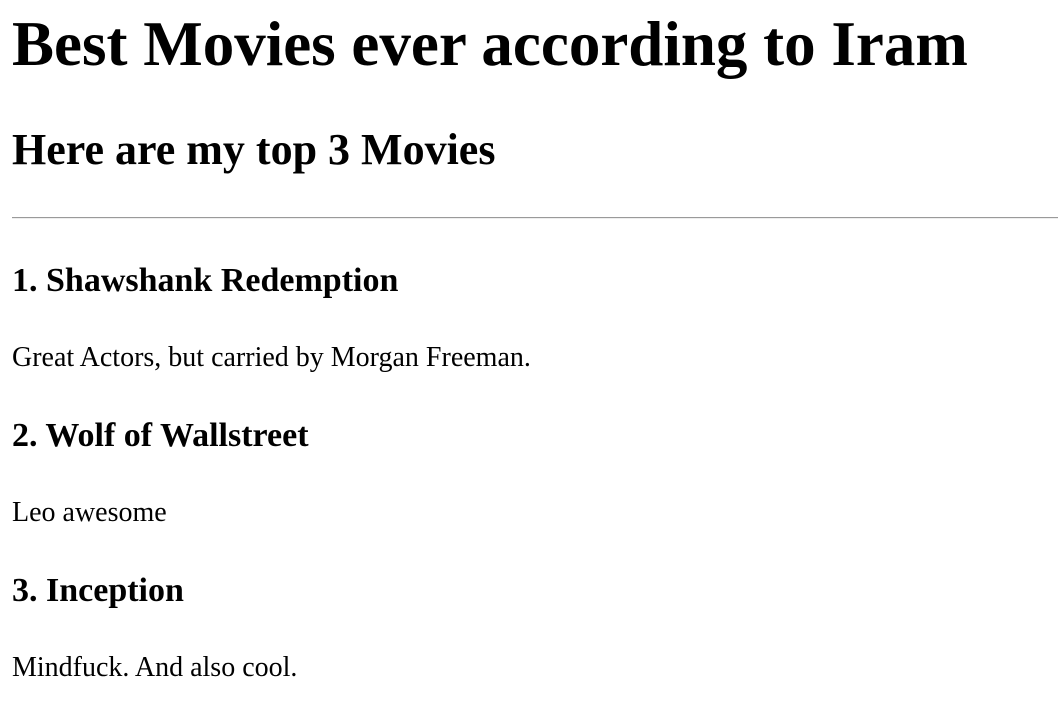  Describe the element at coordinates (89, 512) in the screenshot. I see `movie-description-2: Leo awesome` at that location.